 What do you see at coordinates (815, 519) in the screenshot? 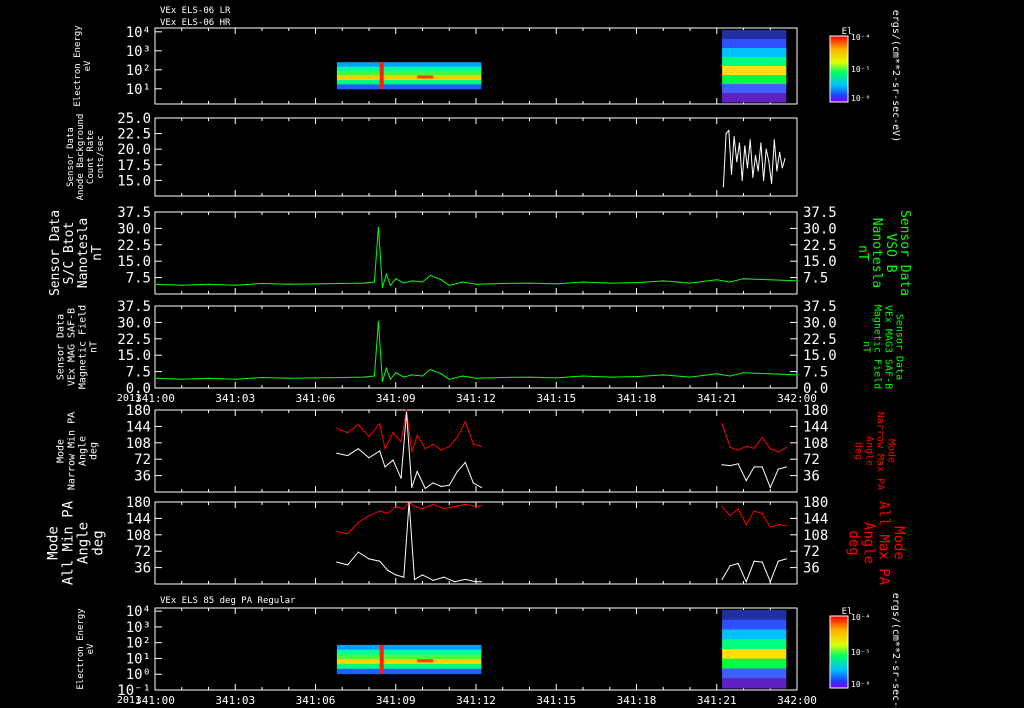
I see `panel-5-ytick-label-right: 144` at bounding box center [815, 519].